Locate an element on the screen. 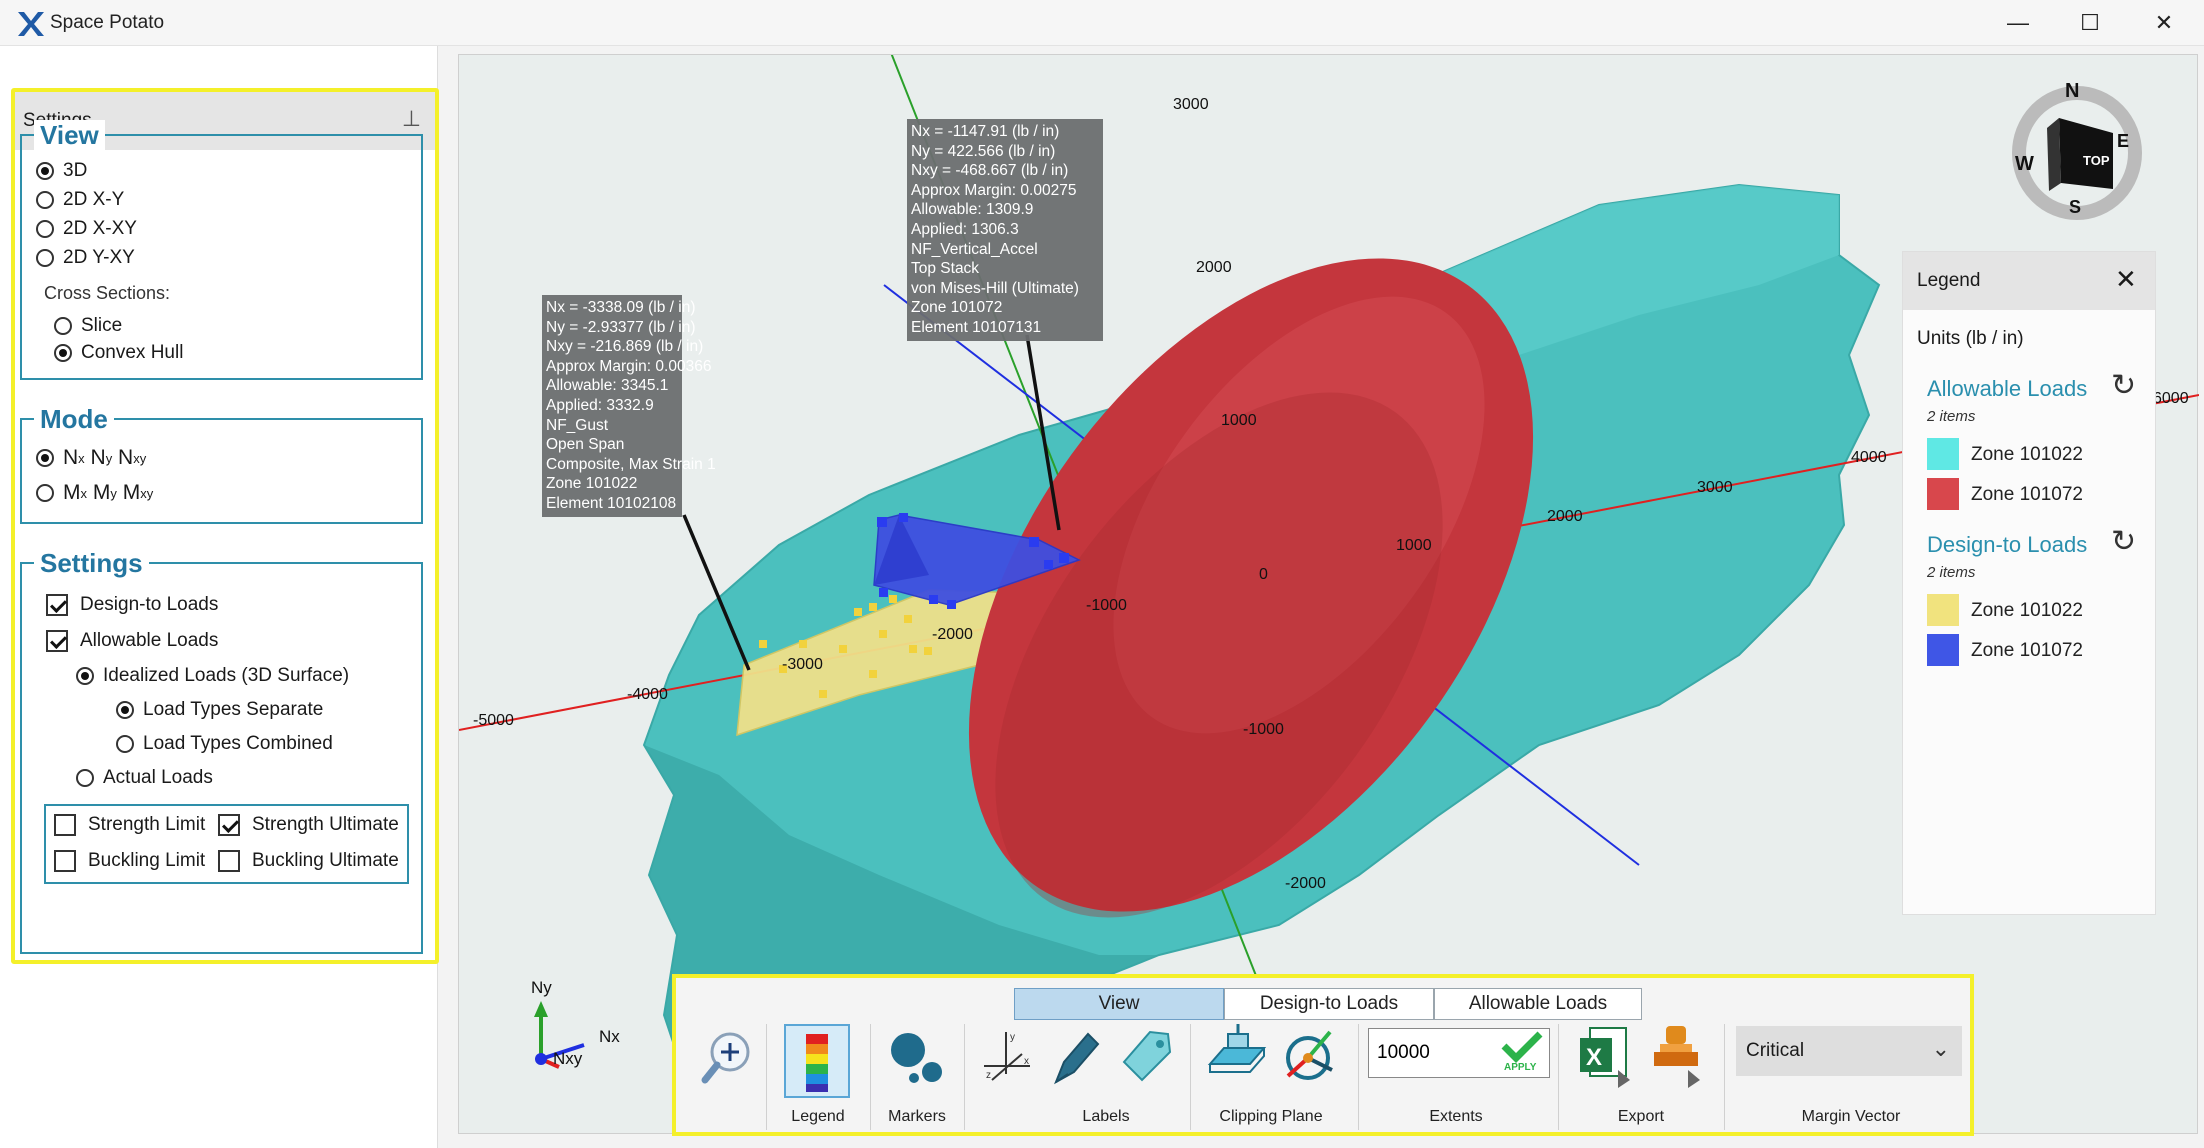 This screenshot has width=2204, height=1148. maximize-icon: ☐ is located at coordinates (2090, 22).